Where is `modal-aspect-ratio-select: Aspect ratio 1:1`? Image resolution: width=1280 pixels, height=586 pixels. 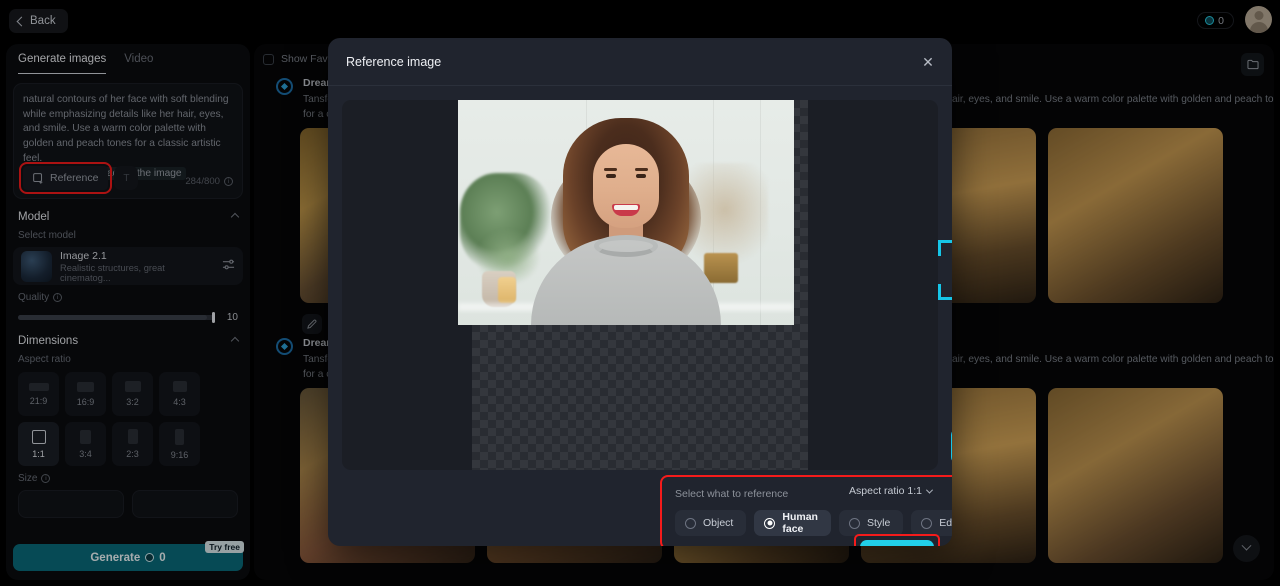 modal-aspect-ratio-select: Aspect ratio 1:1 is located at coordinates (891, 491).